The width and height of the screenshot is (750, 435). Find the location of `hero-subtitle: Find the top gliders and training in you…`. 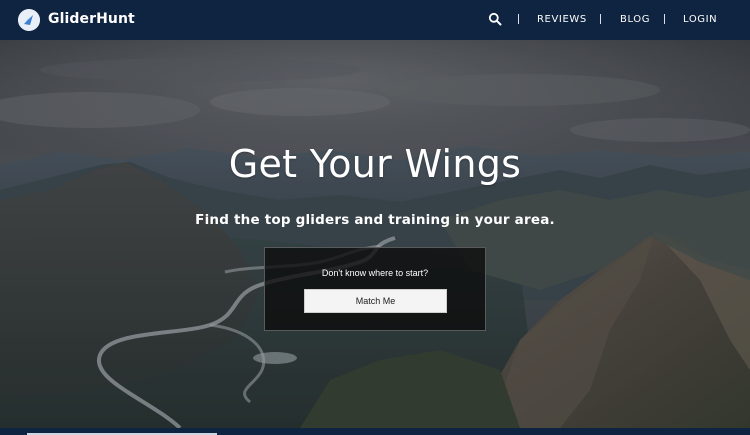

hero-subtitle: Find the top gliders and training in you… is located at coordinates (375, 220).